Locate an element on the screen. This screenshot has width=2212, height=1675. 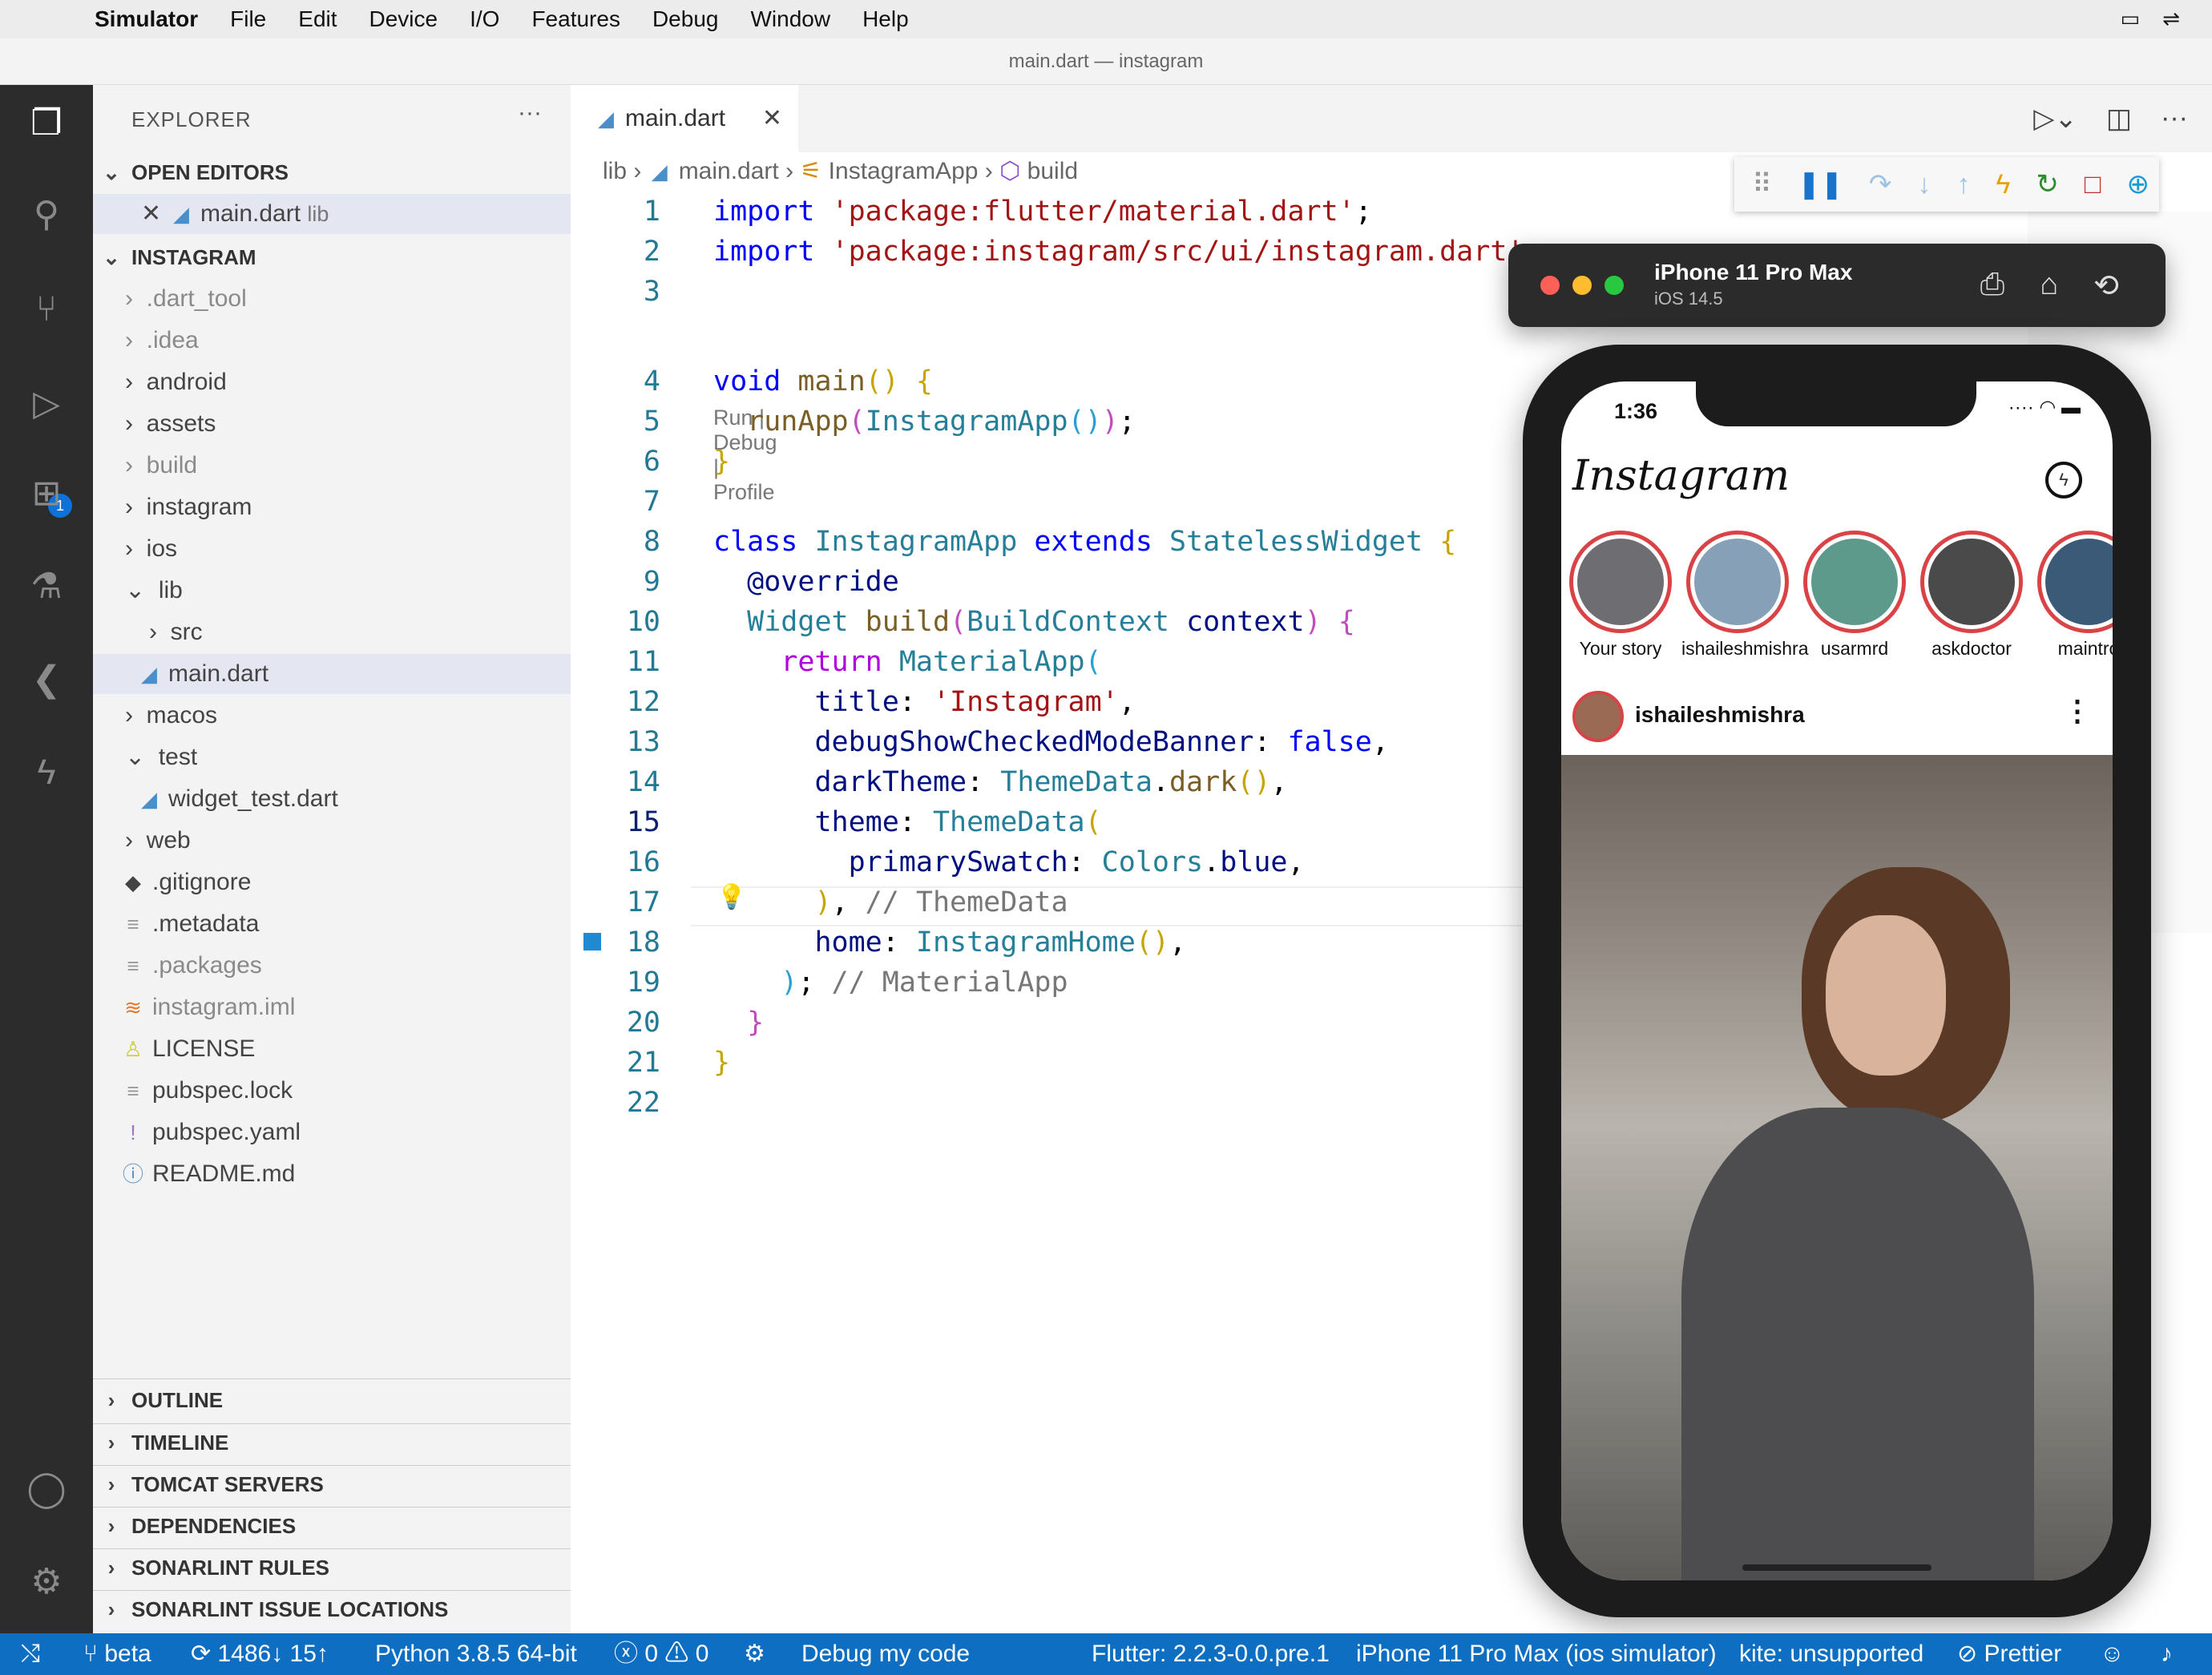
story-item: maintro is located at coordinates (2072, 595).